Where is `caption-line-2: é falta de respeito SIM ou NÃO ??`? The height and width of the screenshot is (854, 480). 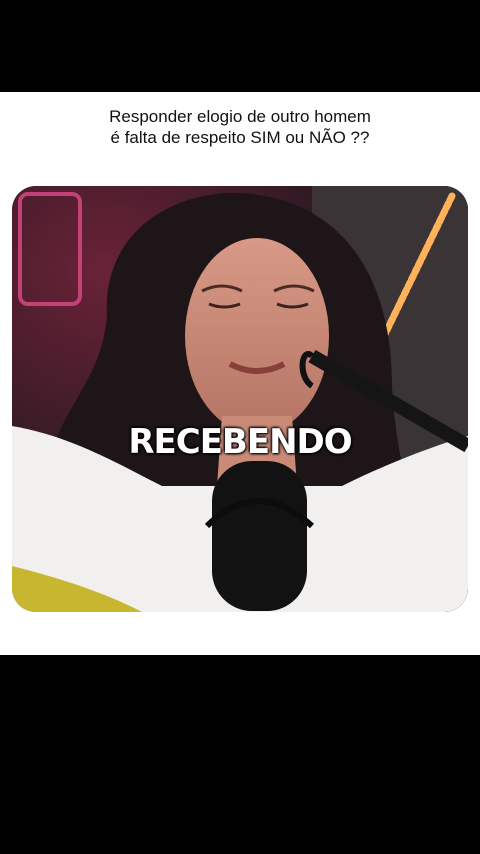 caption-line-2: é falta de respeito SIM ou NÃO ?? is located at coordinates (240, 137).